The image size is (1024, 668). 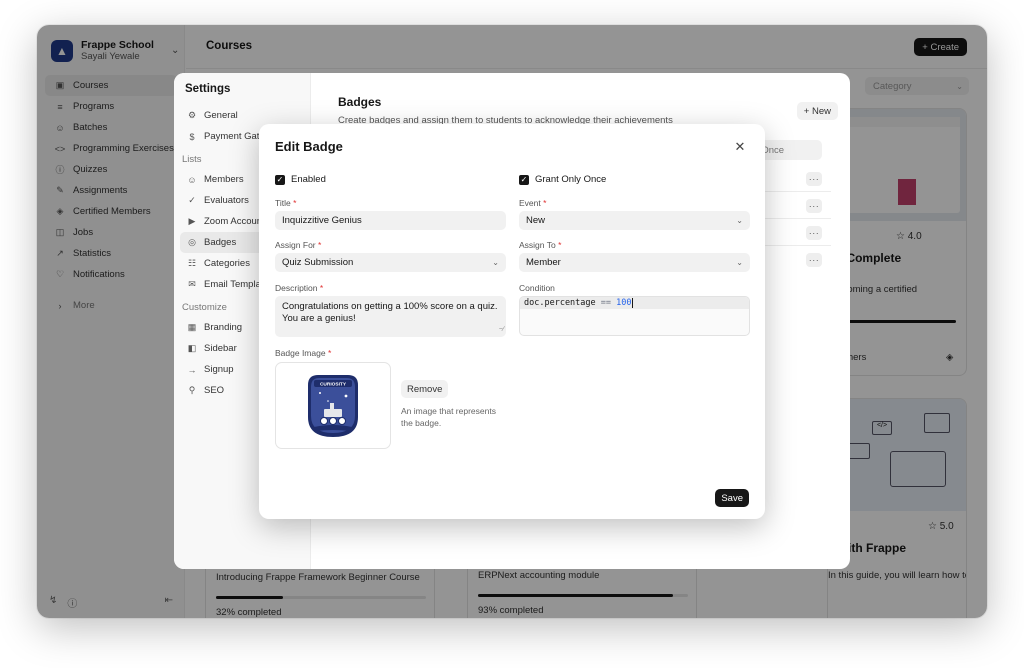 What do you see at coordinates (732, 498) in the screenshot?
I see `save-button: Save` at bounding box center [732, 498].